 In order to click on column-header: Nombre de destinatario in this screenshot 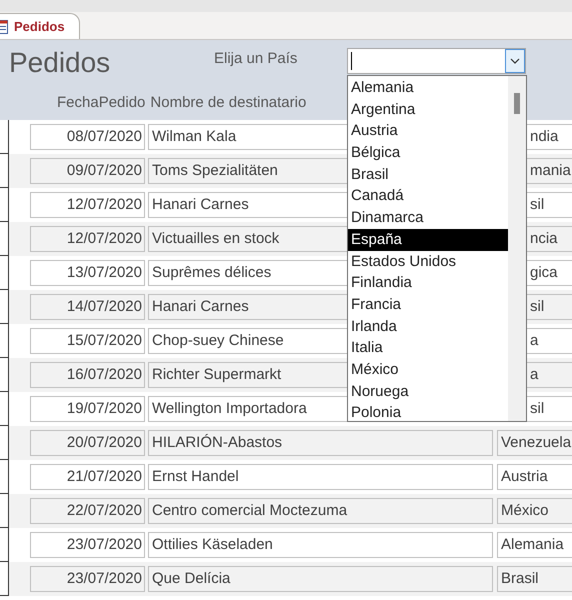, I will do `click(228, 102)`.